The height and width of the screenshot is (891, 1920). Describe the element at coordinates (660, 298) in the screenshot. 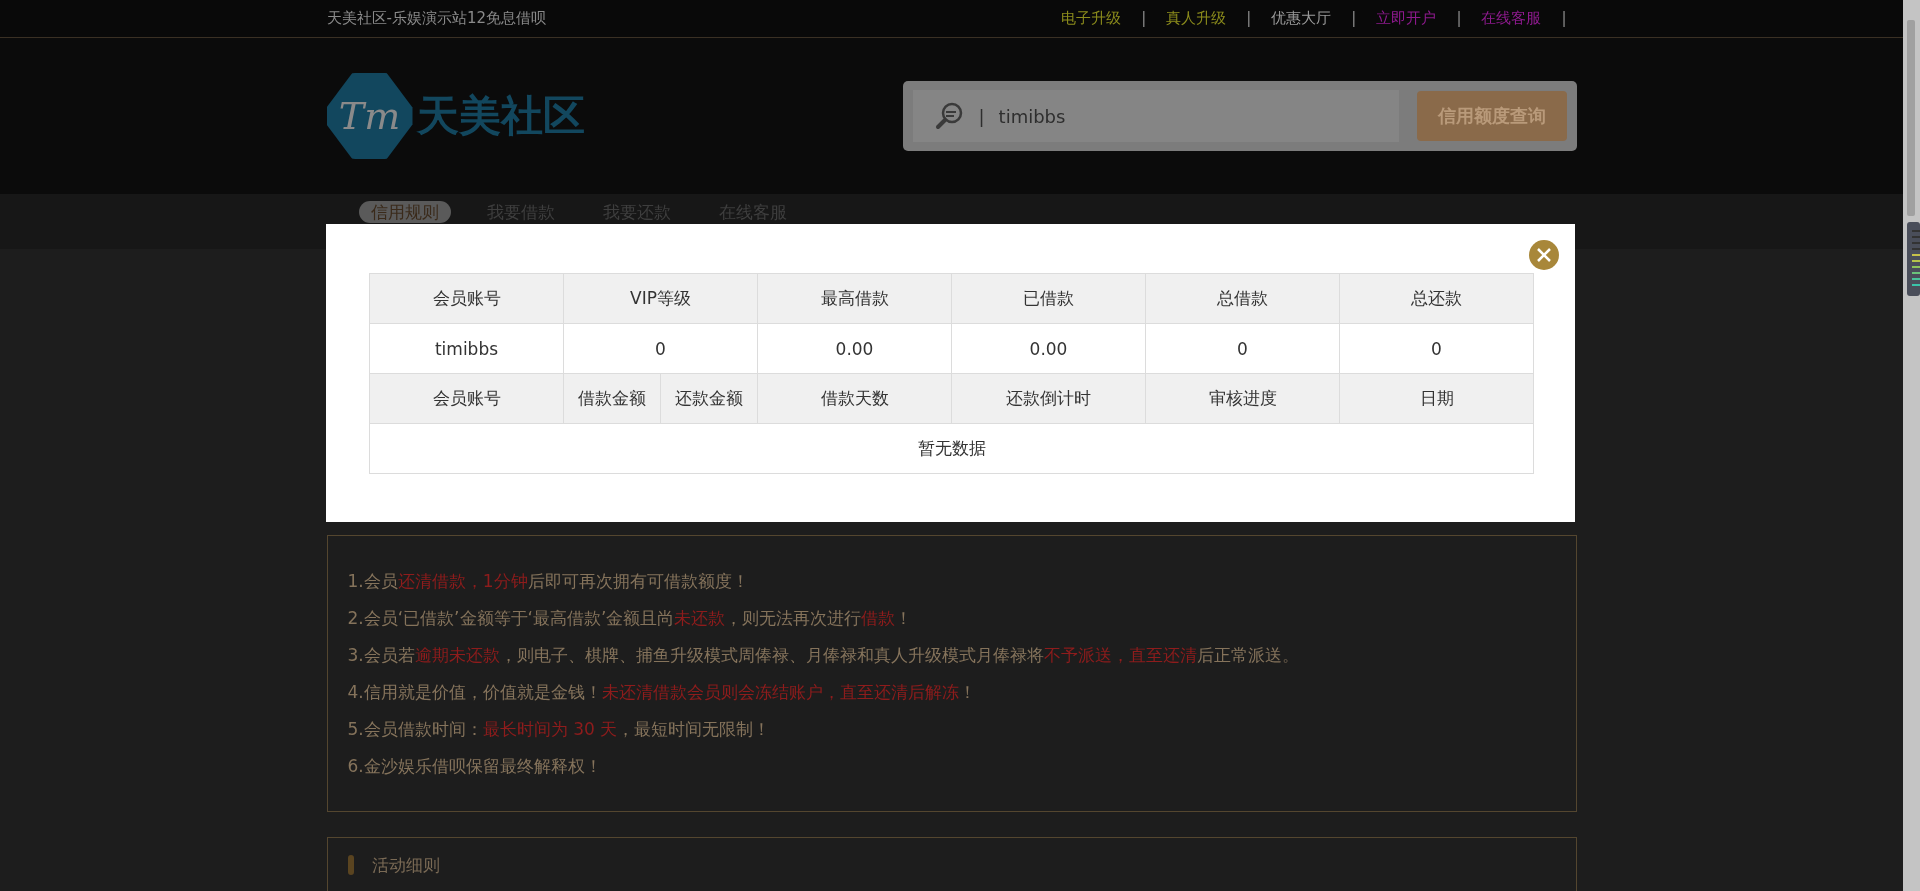

I see `column-header: VIP等级` at that location.